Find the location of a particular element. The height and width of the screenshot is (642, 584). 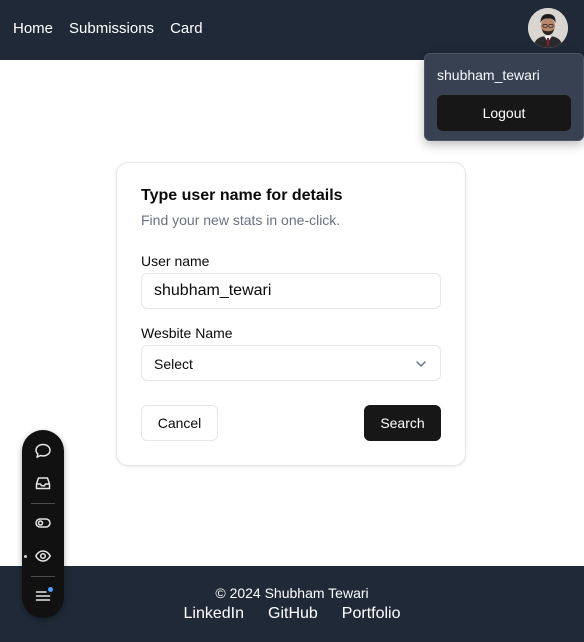

website-label: Wesbite Name is located at coordinates (187, 333).